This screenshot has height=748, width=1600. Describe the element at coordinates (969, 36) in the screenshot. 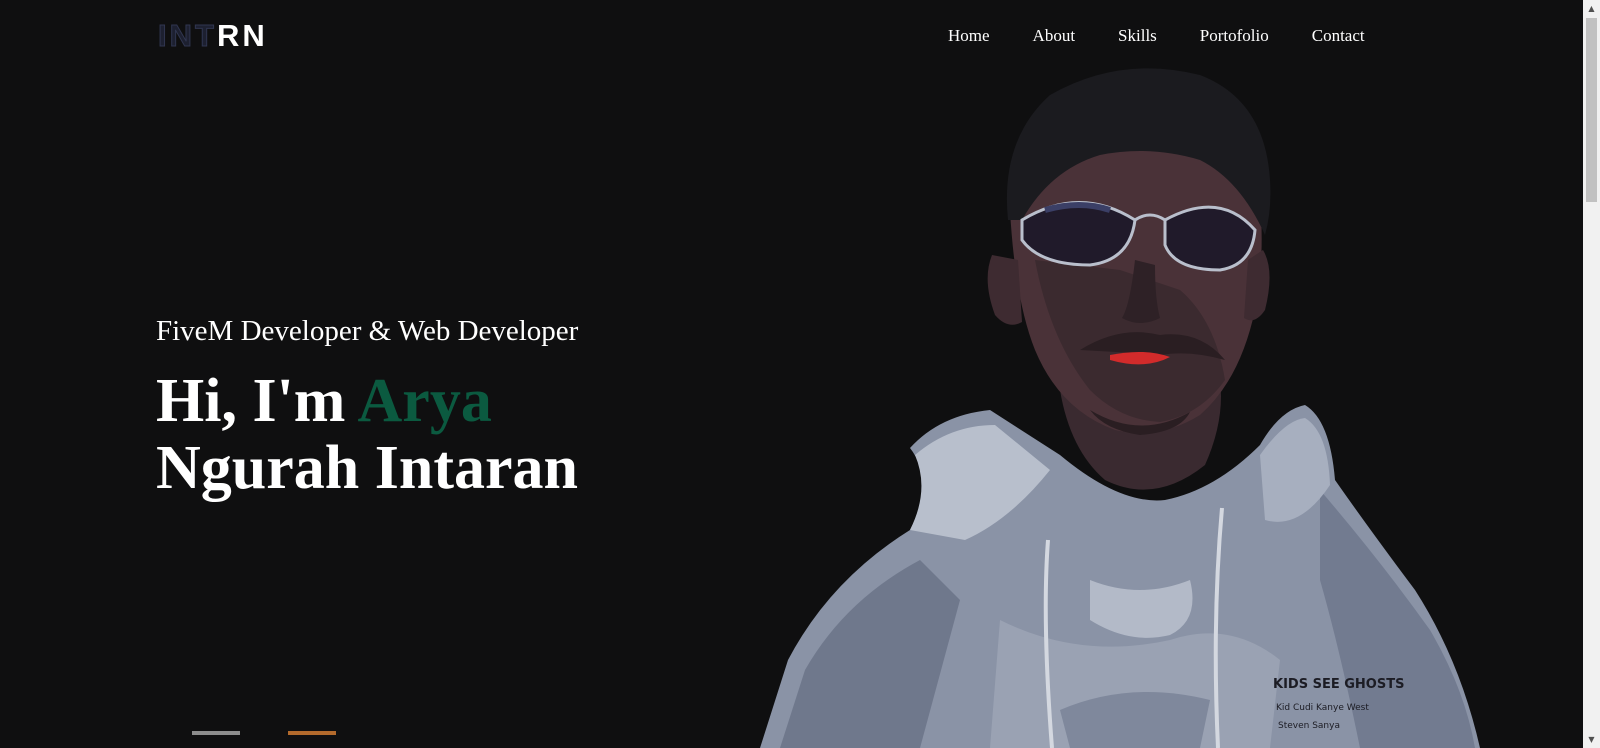

I see `nav-link-home: Home` at that location.